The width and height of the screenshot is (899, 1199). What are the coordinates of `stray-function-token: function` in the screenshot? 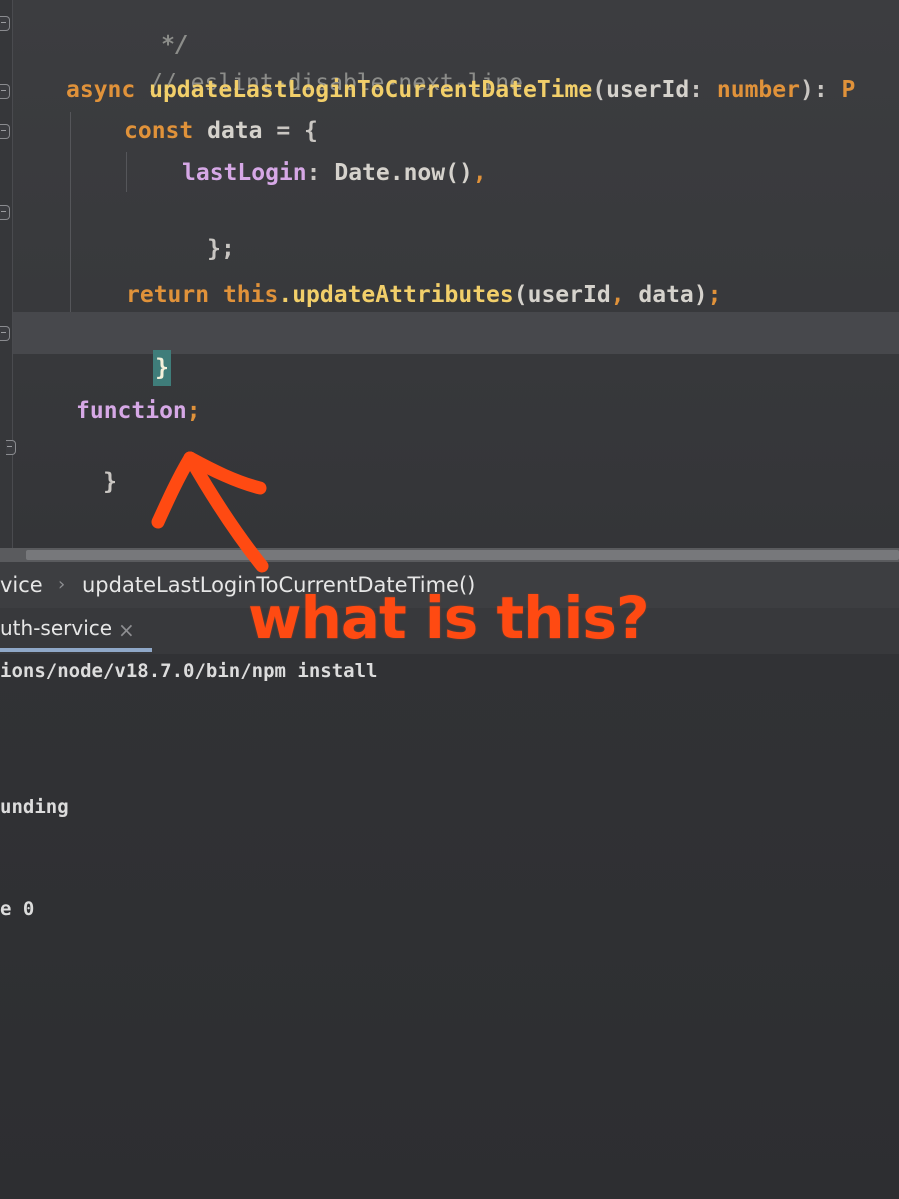 It's located at (131, 411).